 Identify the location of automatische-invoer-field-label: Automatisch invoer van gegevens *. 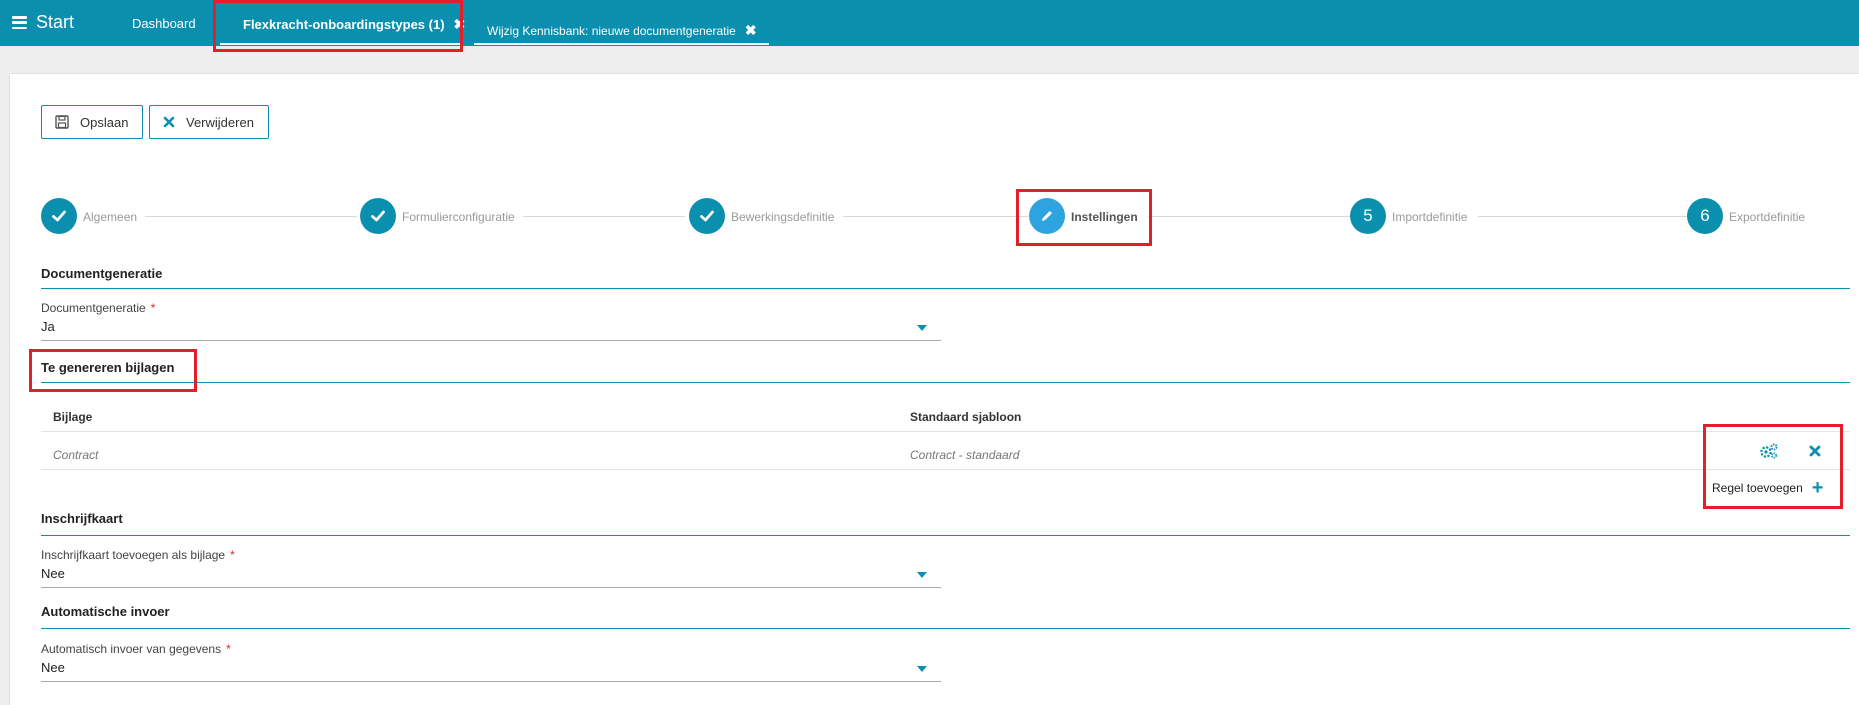
(136, 649).